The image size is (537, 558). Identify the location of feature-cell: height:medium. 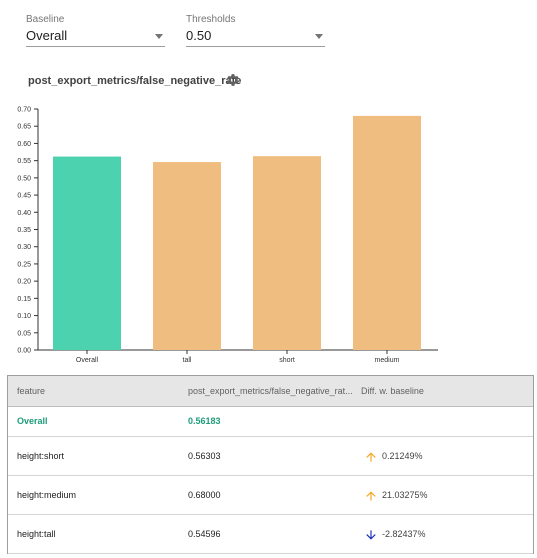
(47, 495).